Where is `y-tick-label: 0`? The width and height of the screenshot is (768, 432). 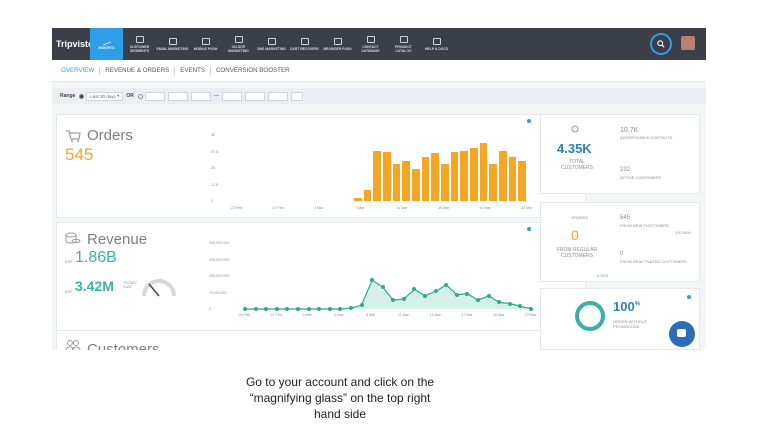
y-tick-label: 0 is located at coordinates (212, 201).